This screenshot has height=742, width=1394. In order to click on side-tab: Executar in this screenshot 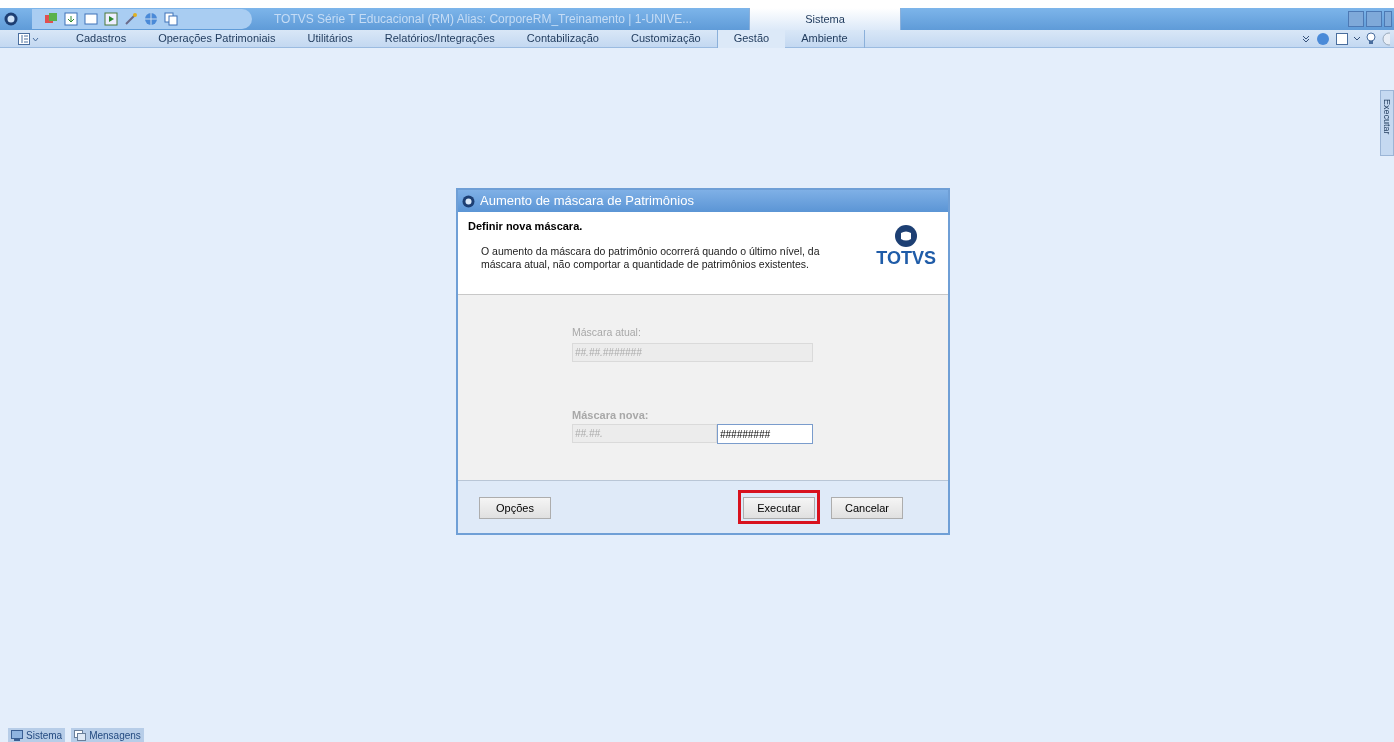, I will do `click(1387, 123)`.